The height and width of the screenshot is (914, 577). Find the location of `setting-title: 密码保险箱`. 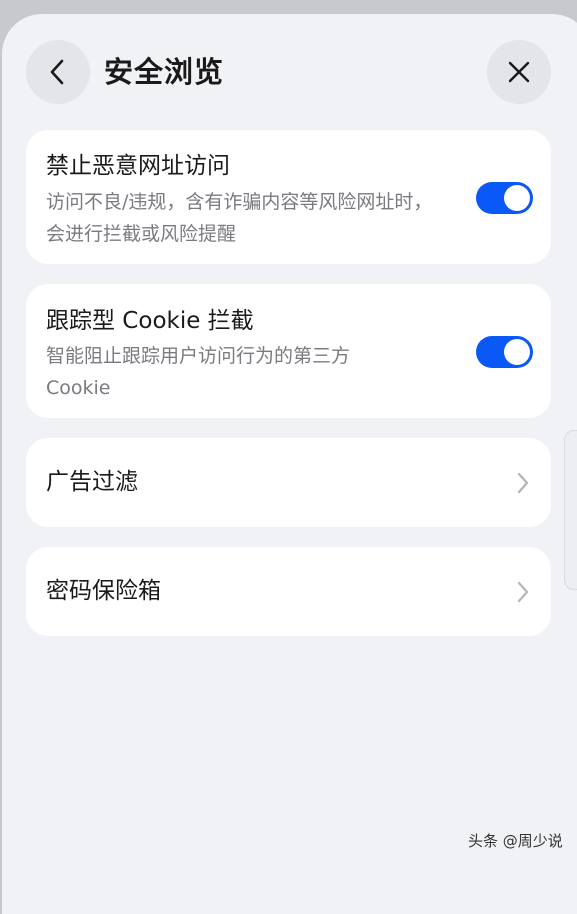

setting-title: 密码保险箱 is located at coordinates (103, 591).